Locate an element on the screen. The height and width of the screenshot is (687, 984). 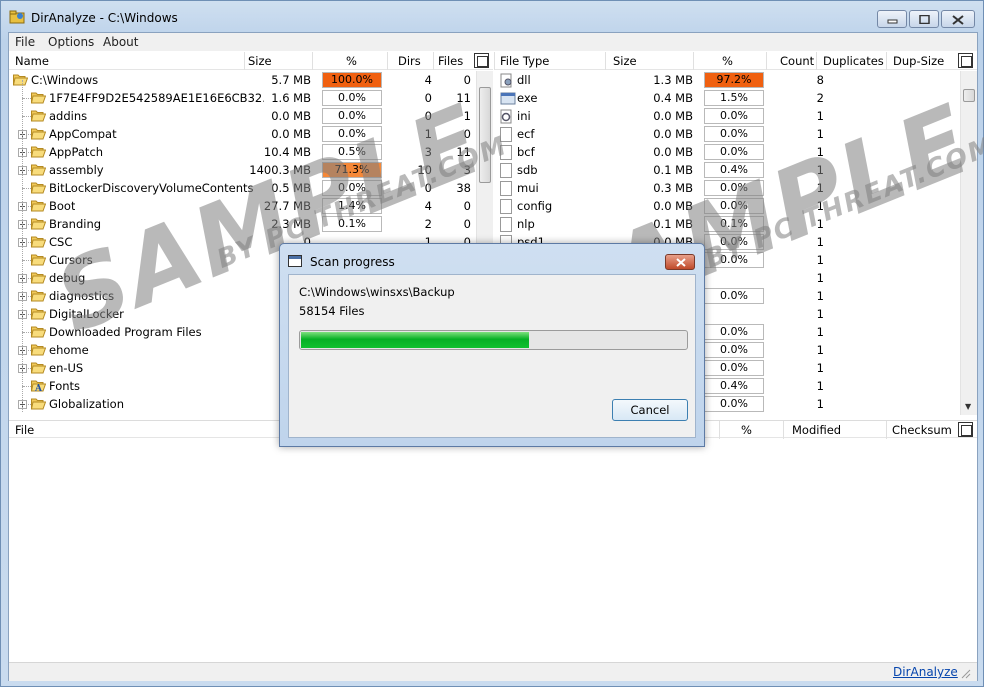
folder-name: assembly is located at coordinates (76, 170).